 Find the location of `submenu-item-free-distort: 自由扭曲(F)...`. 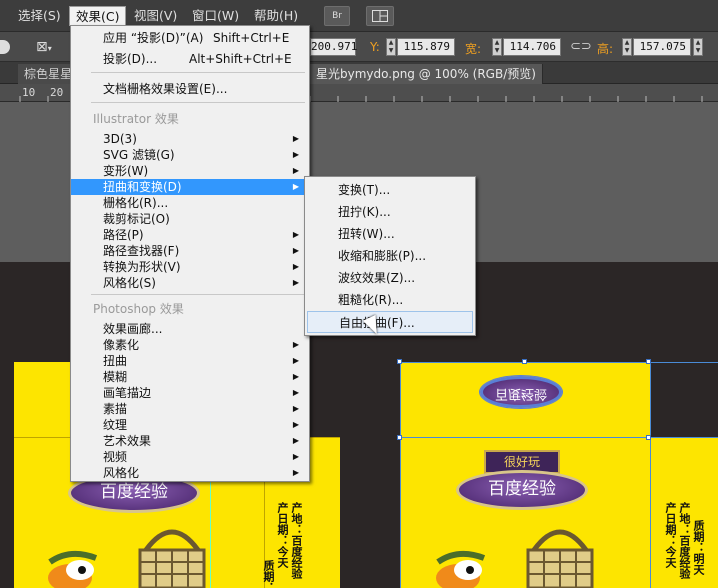

submenu-item-free-distort: 自由扭曲(F)... is located at coordinates (390, 322).